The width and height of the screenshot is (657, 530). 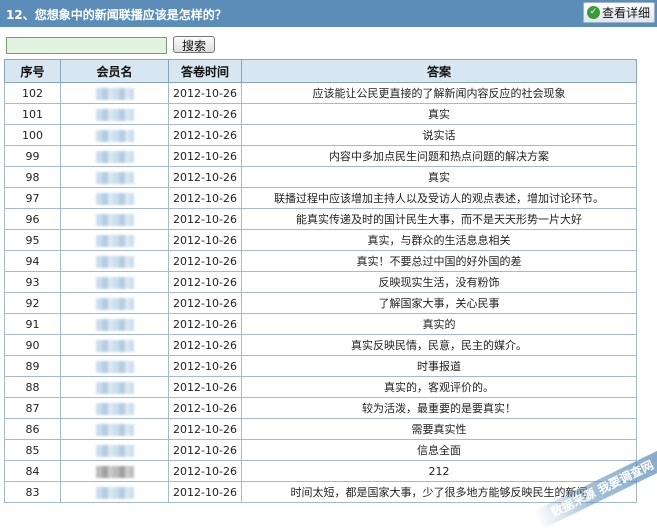 I want to click on column-header-answer: 答案, so click(x=439, y=71).